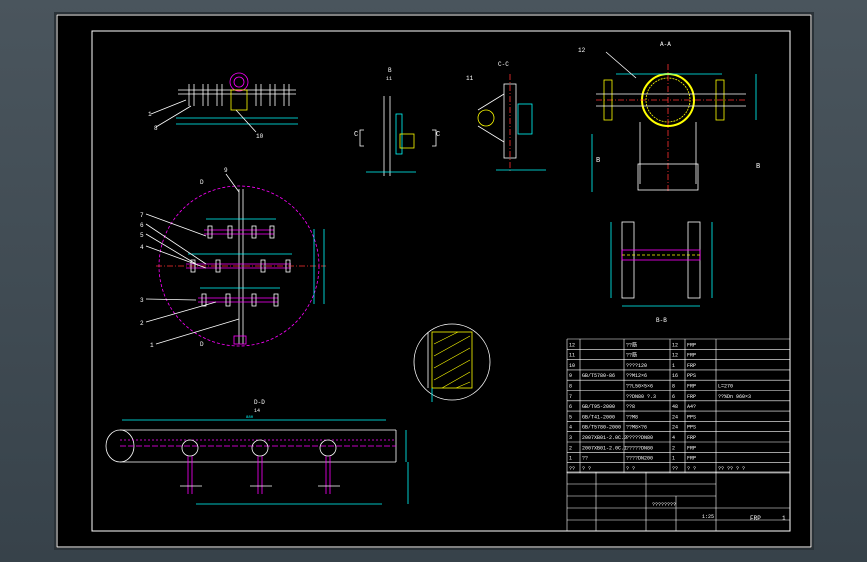  I want to click on bom-cell-mat: A4?, so click(691, 407).